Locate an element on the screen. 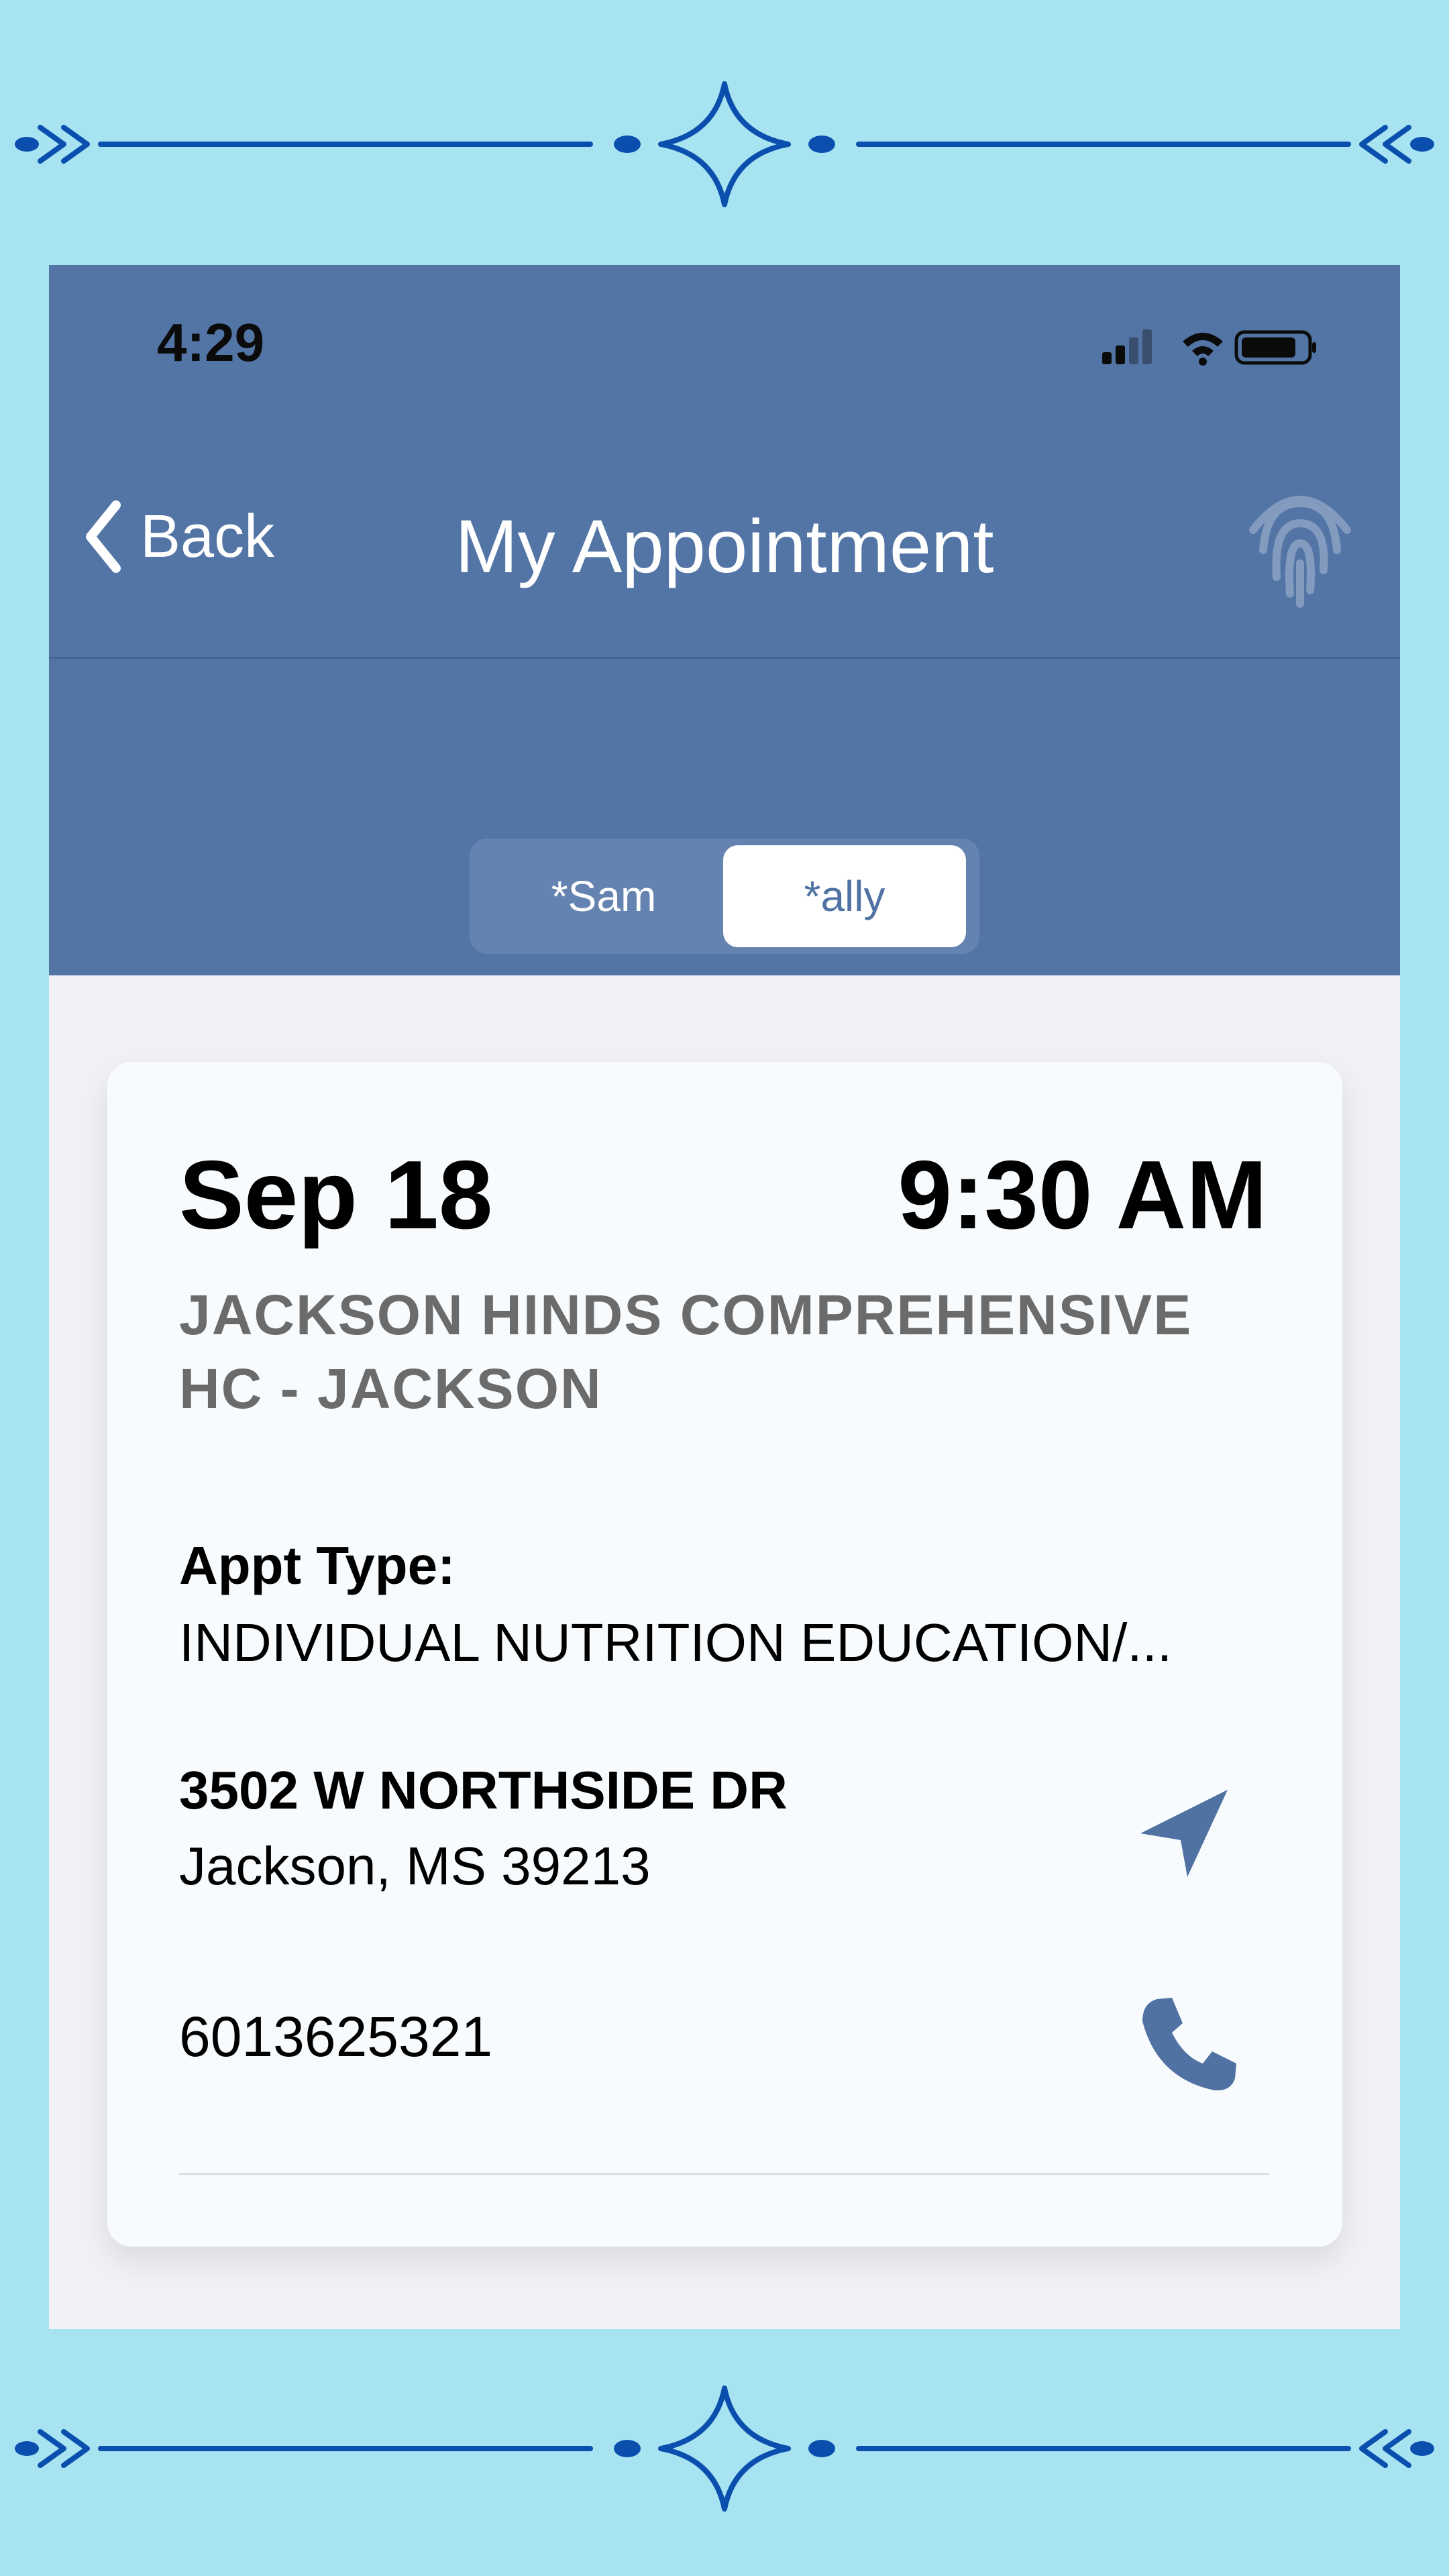 This screenshot has height=2576, width=1449. patient-segmented-control: *Sam *ally is located at coordinates (724, 896).